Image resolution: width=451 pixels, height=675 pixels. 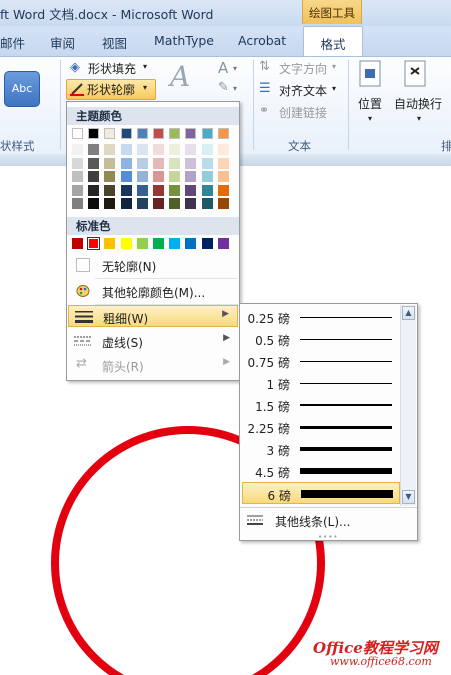 What do you see at coordinates (408, 497) in the screenshot?
I see `scroll-down-button: ▼` at bounding box center [408, 497].